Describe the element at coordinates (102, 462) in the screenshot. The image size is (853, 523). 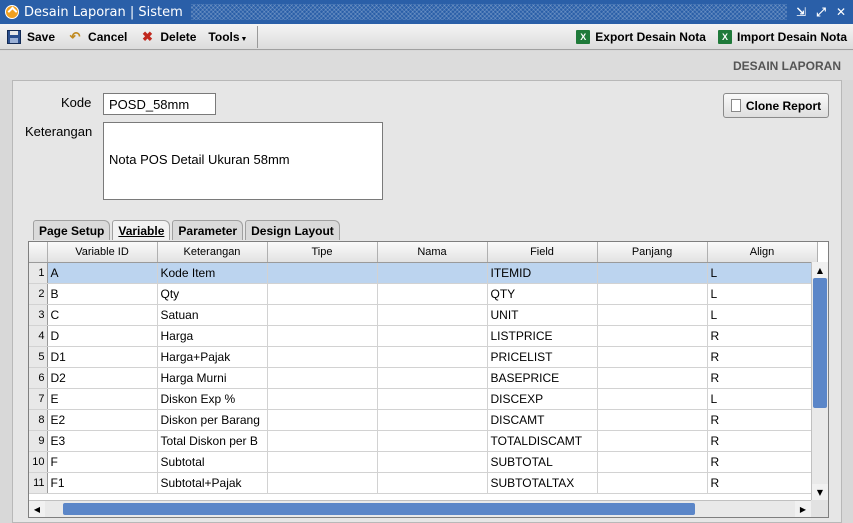
I see `cell-variable-id: F` at that location.